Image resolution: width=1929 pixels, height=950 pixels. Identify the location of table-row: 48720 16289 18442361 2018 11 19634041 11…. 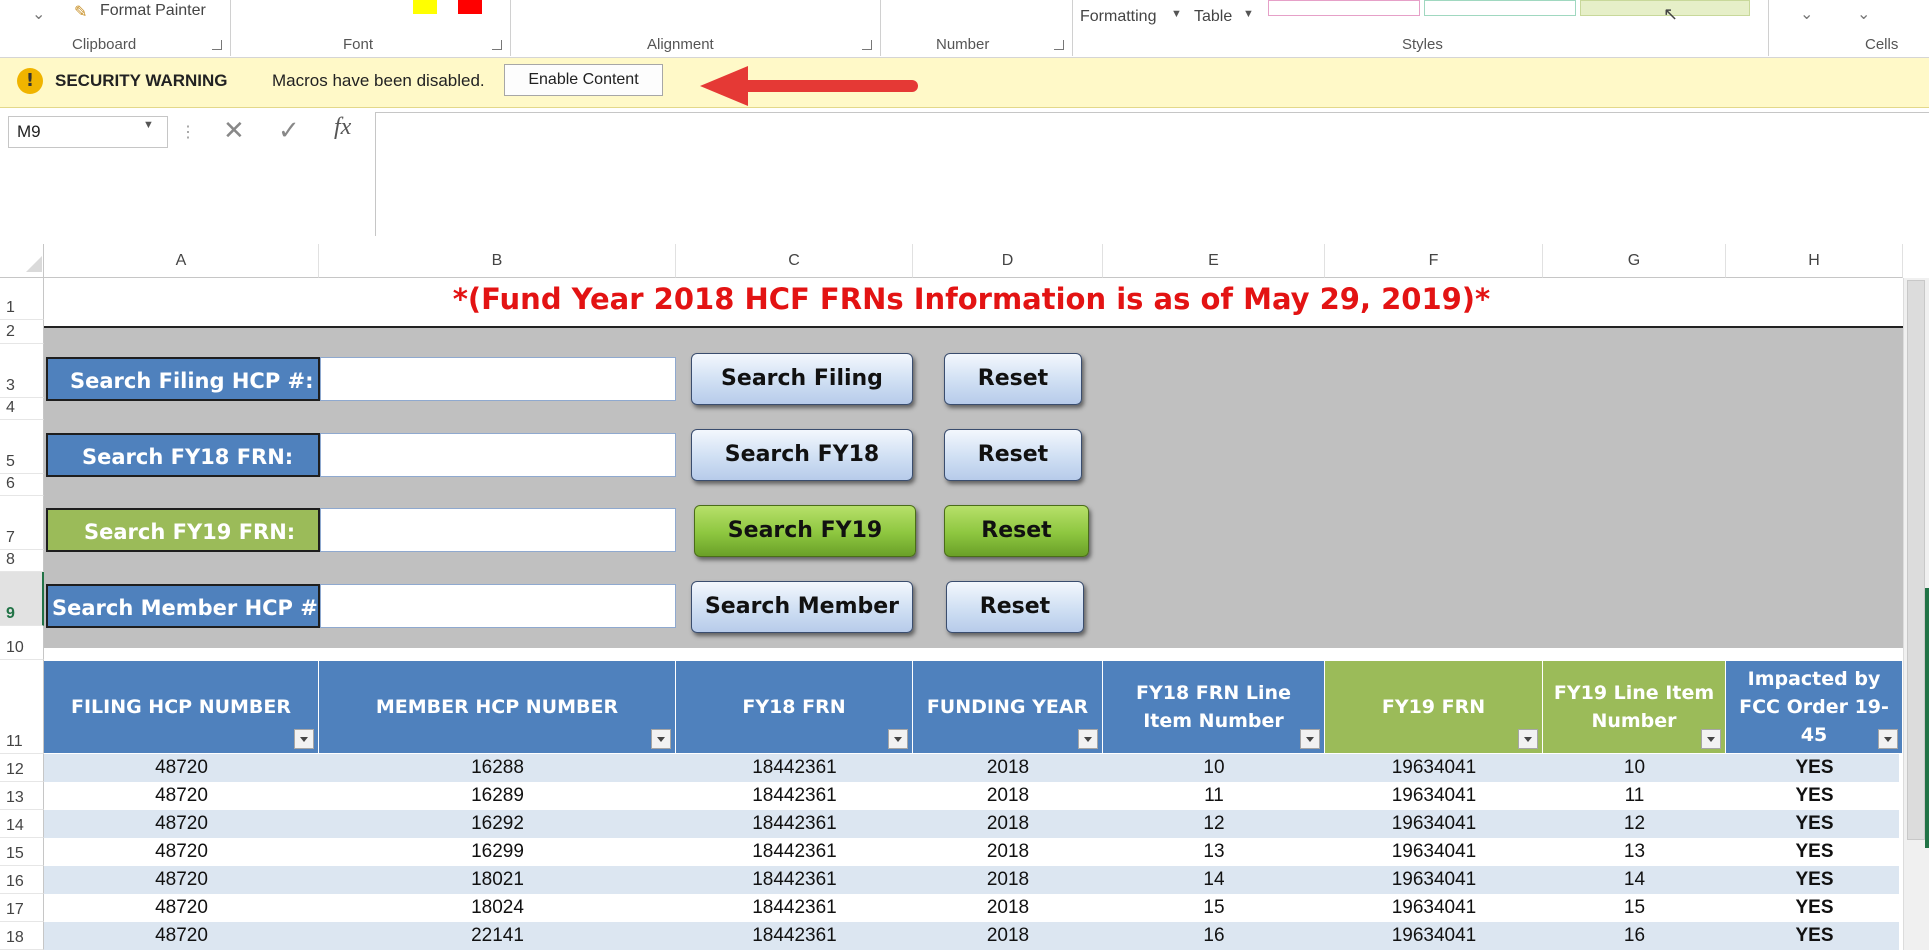
(971, 796).